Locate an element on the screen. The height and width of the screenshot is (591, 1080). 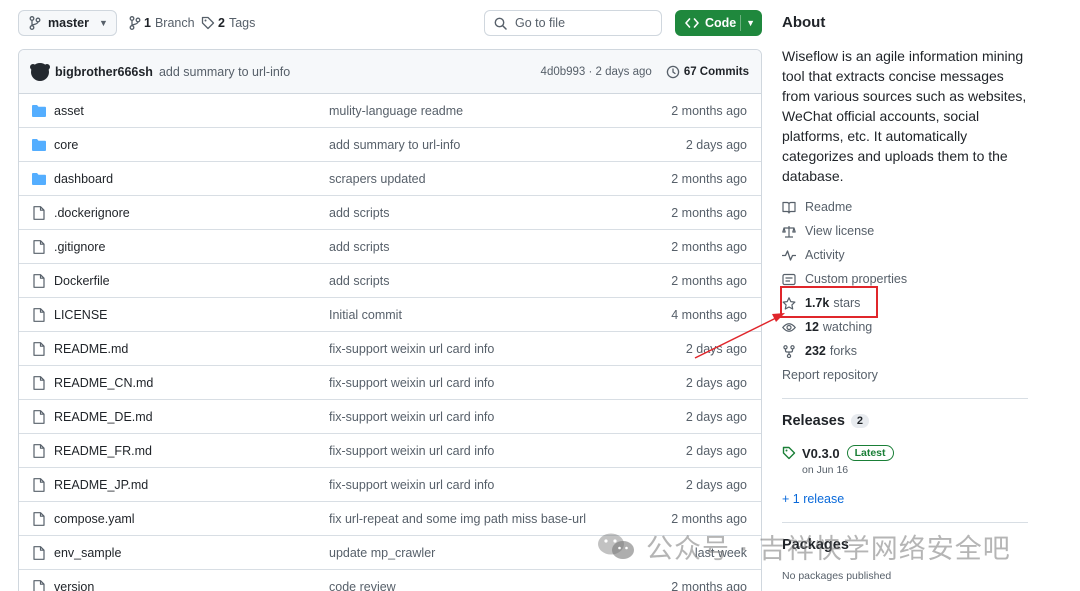
activity-link: Activity is located at coordinates (813, 255).